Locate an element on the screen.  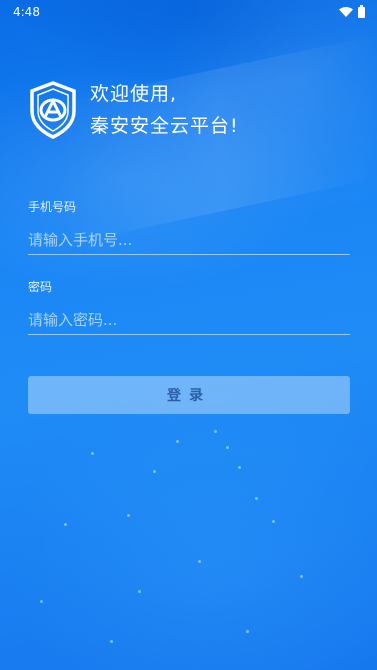
welcome-header: 欢迎使用, 秦安安全云平台! is located at coordinates (133, 110).